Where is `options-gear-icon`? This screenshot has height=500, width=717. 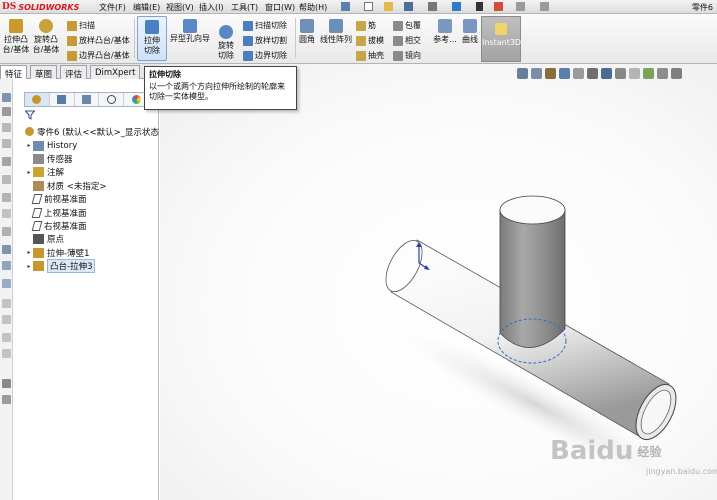
options-gear-icon is located at coordinates (544, 6).